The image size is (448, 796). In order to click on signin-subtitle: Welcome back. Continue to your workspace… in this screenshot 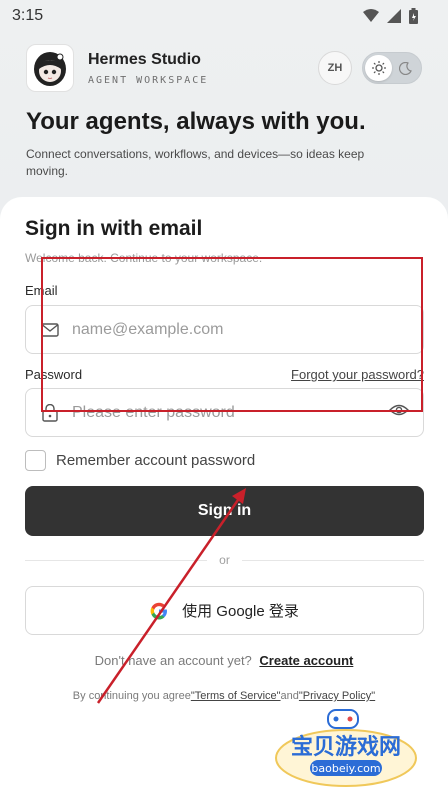, I will do `click(144, 258)`.